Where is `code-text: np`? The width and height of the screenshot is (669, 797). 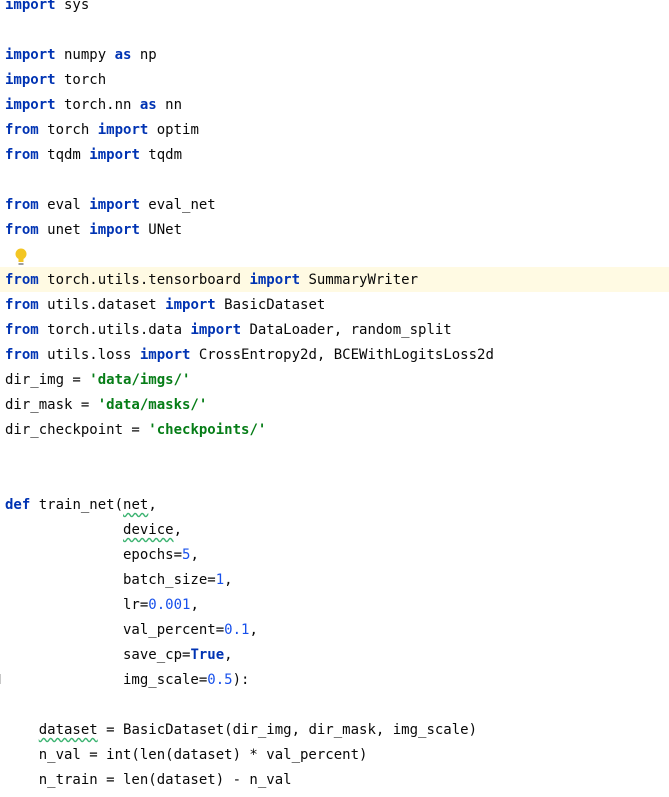
code-text: np is located at coordinates (144, 55).